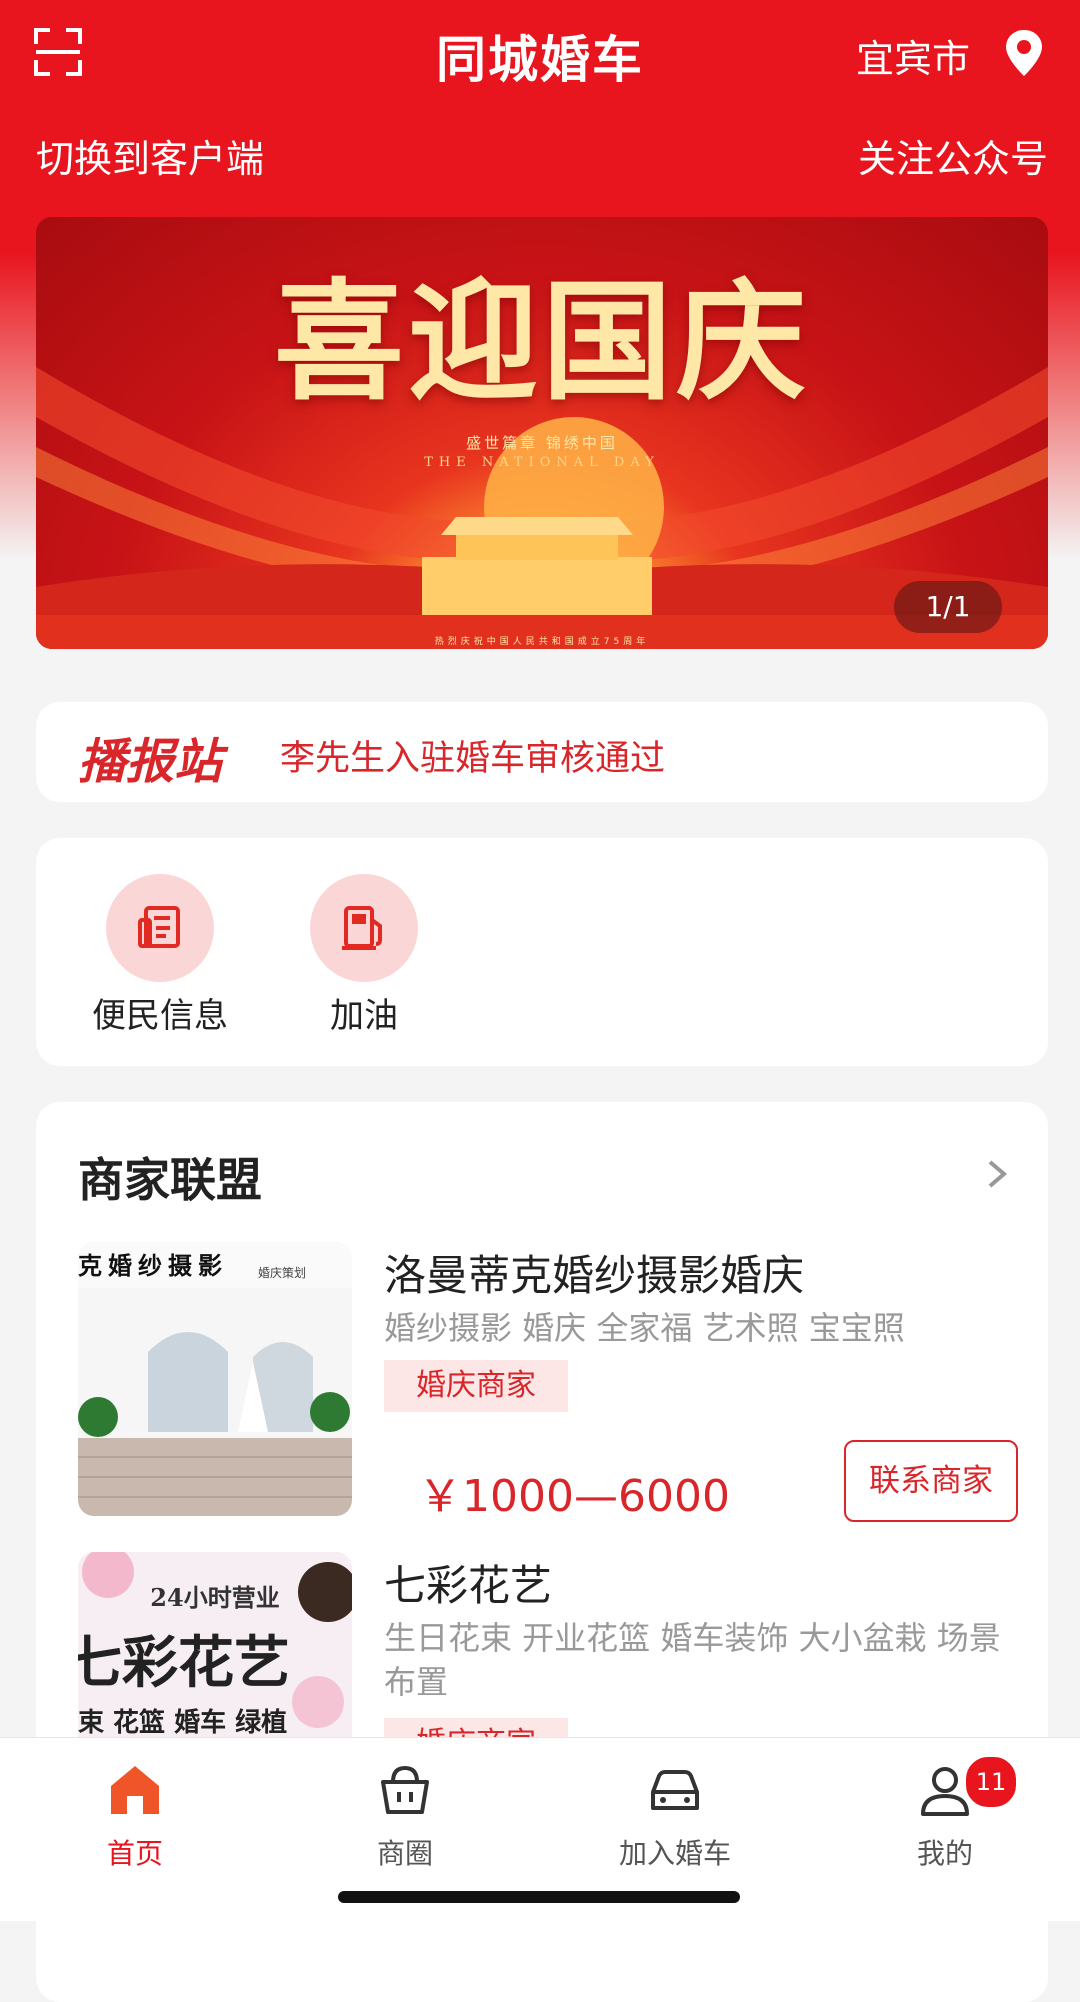 The image size is (1080, 2002). What do you see at coordinates (159, 927) in the screenshot?
I see `info-doc-icon` at bounding box center [159, 927].